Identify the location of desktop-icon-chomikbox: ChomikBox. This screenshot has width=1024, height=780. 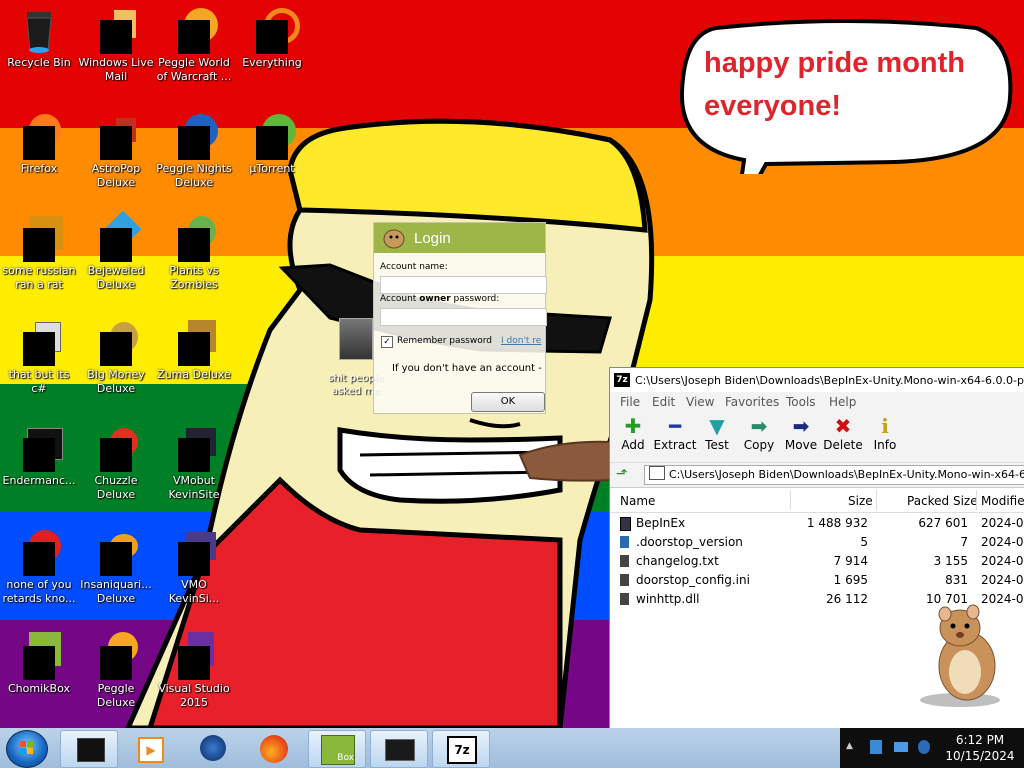
(39, 664).